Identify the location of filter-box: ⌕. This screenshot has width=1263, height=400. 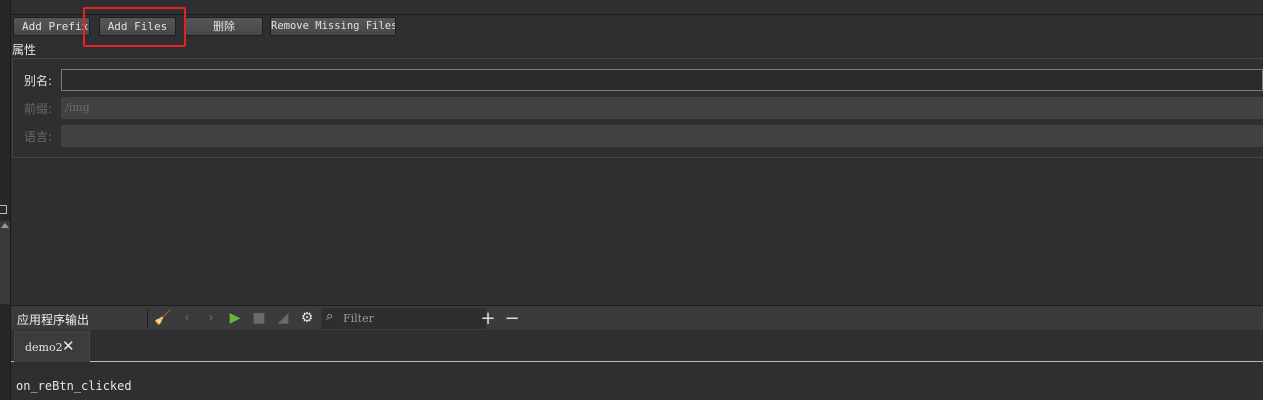
(403, 318).